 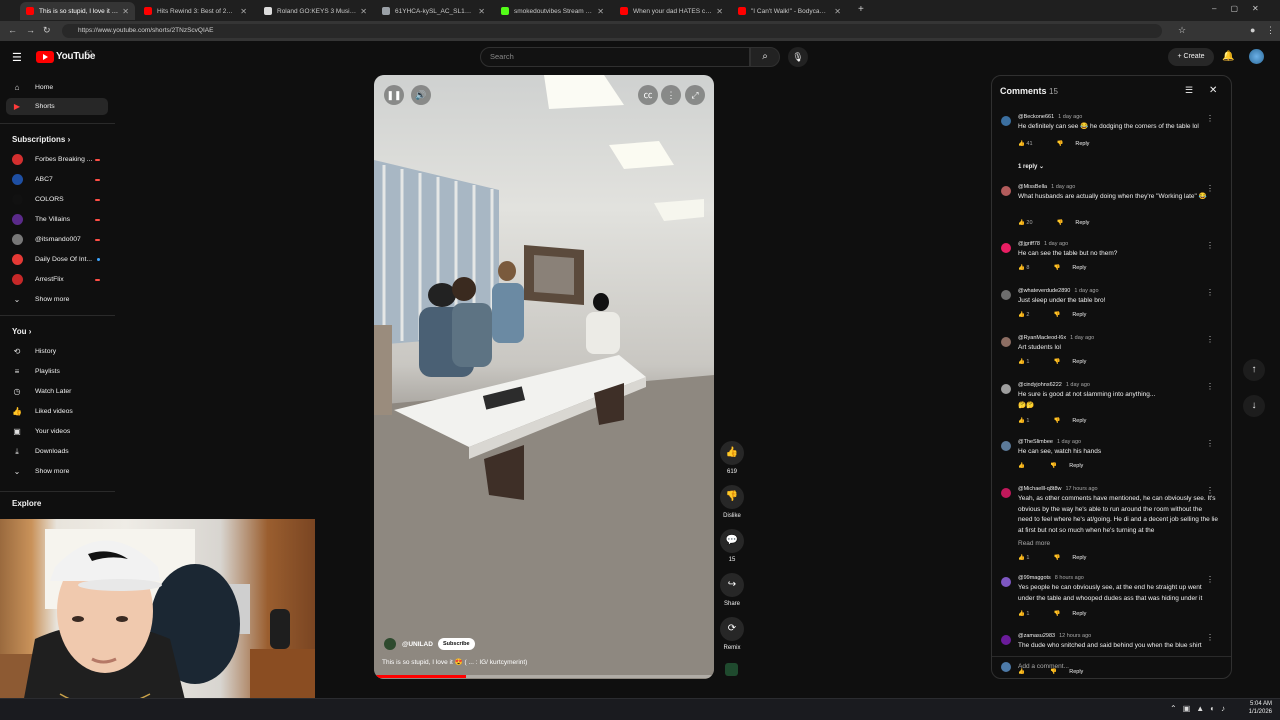 What do you see at coordinates (57, 199) in the screenshot?
I see `subscription-item: COLORS` at bounding box center [57, 199].